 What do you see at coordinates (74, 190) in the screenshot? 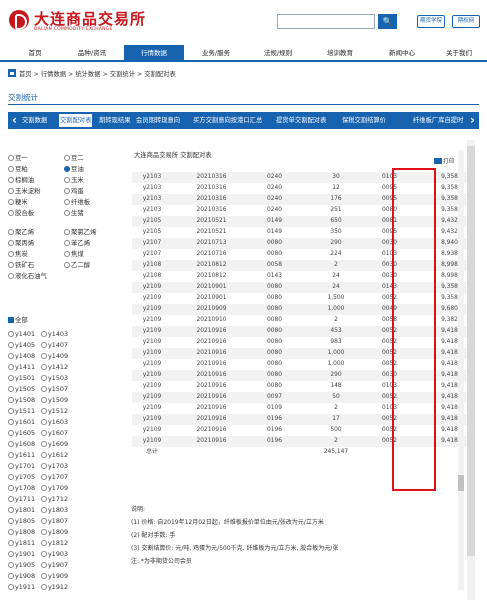
I see `variety-option: 鸡蛋` at bounding box center [74, 190].